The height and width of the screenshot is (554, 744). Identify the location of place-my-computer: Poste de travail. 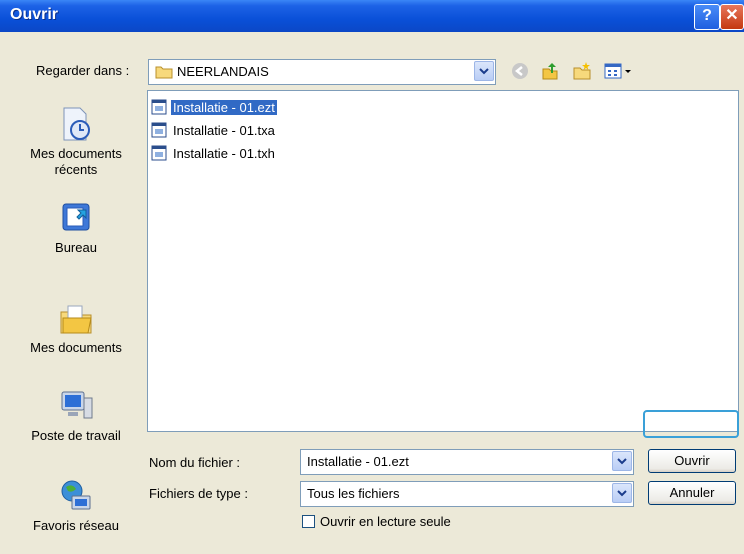
(76, 416).